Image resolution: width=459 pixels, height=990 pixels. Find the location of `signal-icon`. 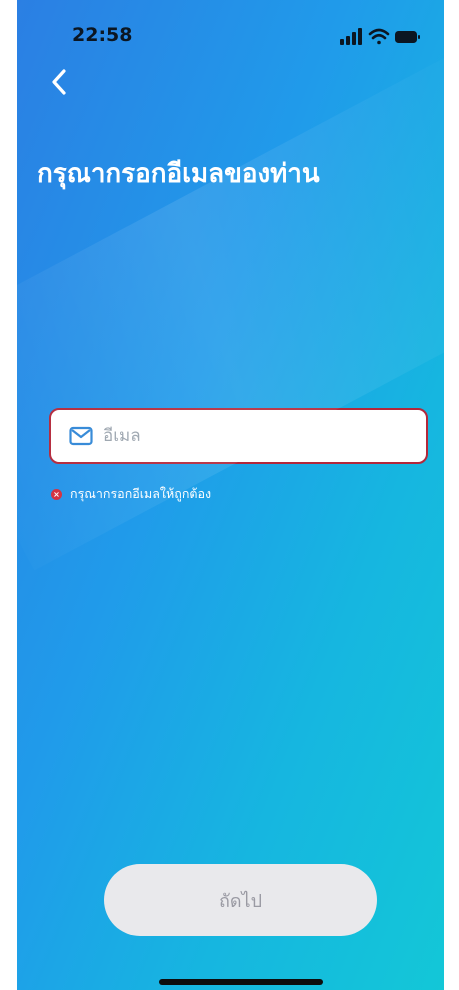

signal-icon is located at coordinates (351, 36).